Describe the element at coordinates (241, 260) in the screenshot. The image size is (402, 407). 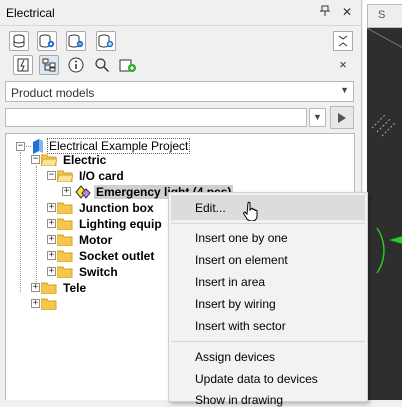
I see `menu-item-insert-on-element: Insert on element` at that location.